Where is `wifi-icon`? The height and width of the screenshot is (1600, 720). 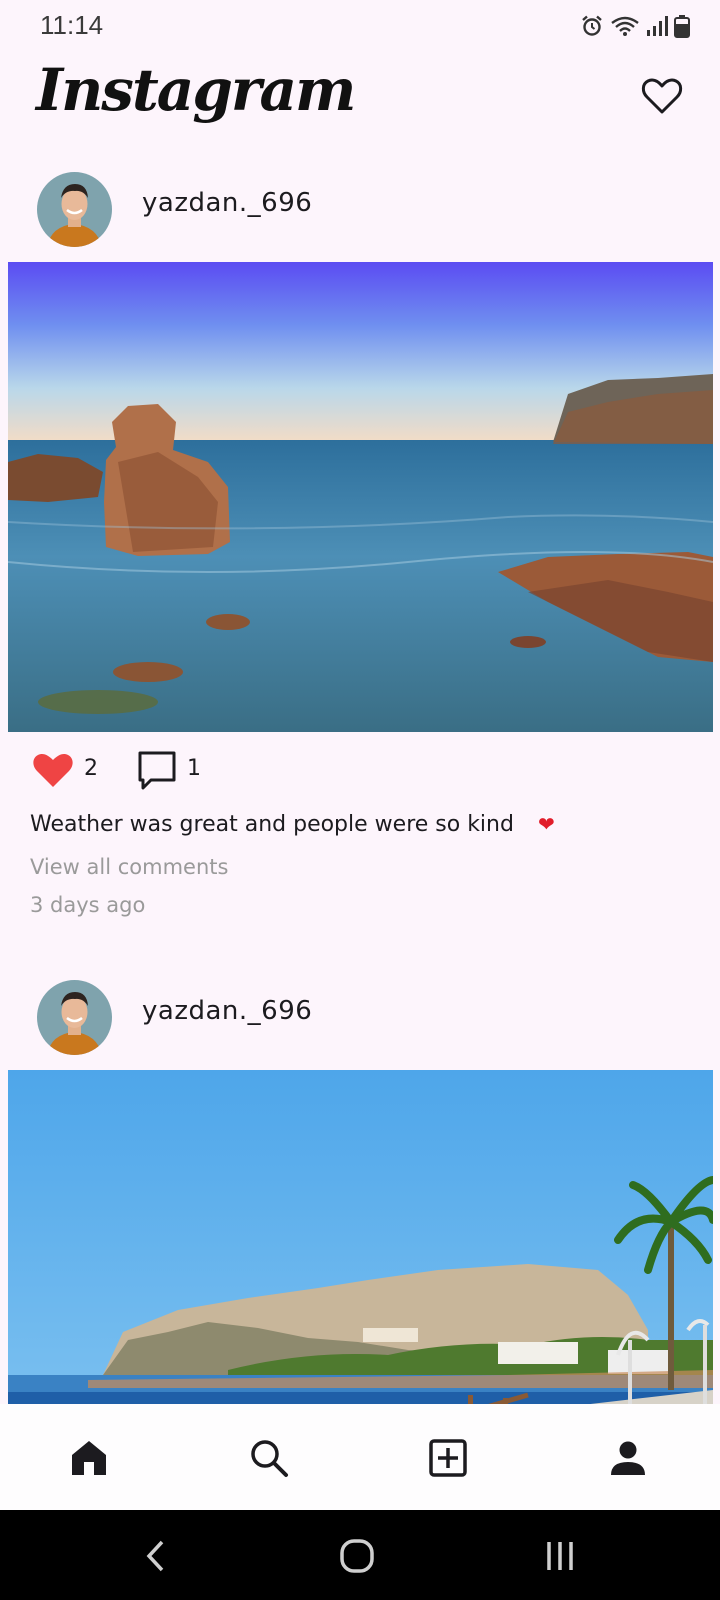
wifi-icon is located at coordinates (625, 26).